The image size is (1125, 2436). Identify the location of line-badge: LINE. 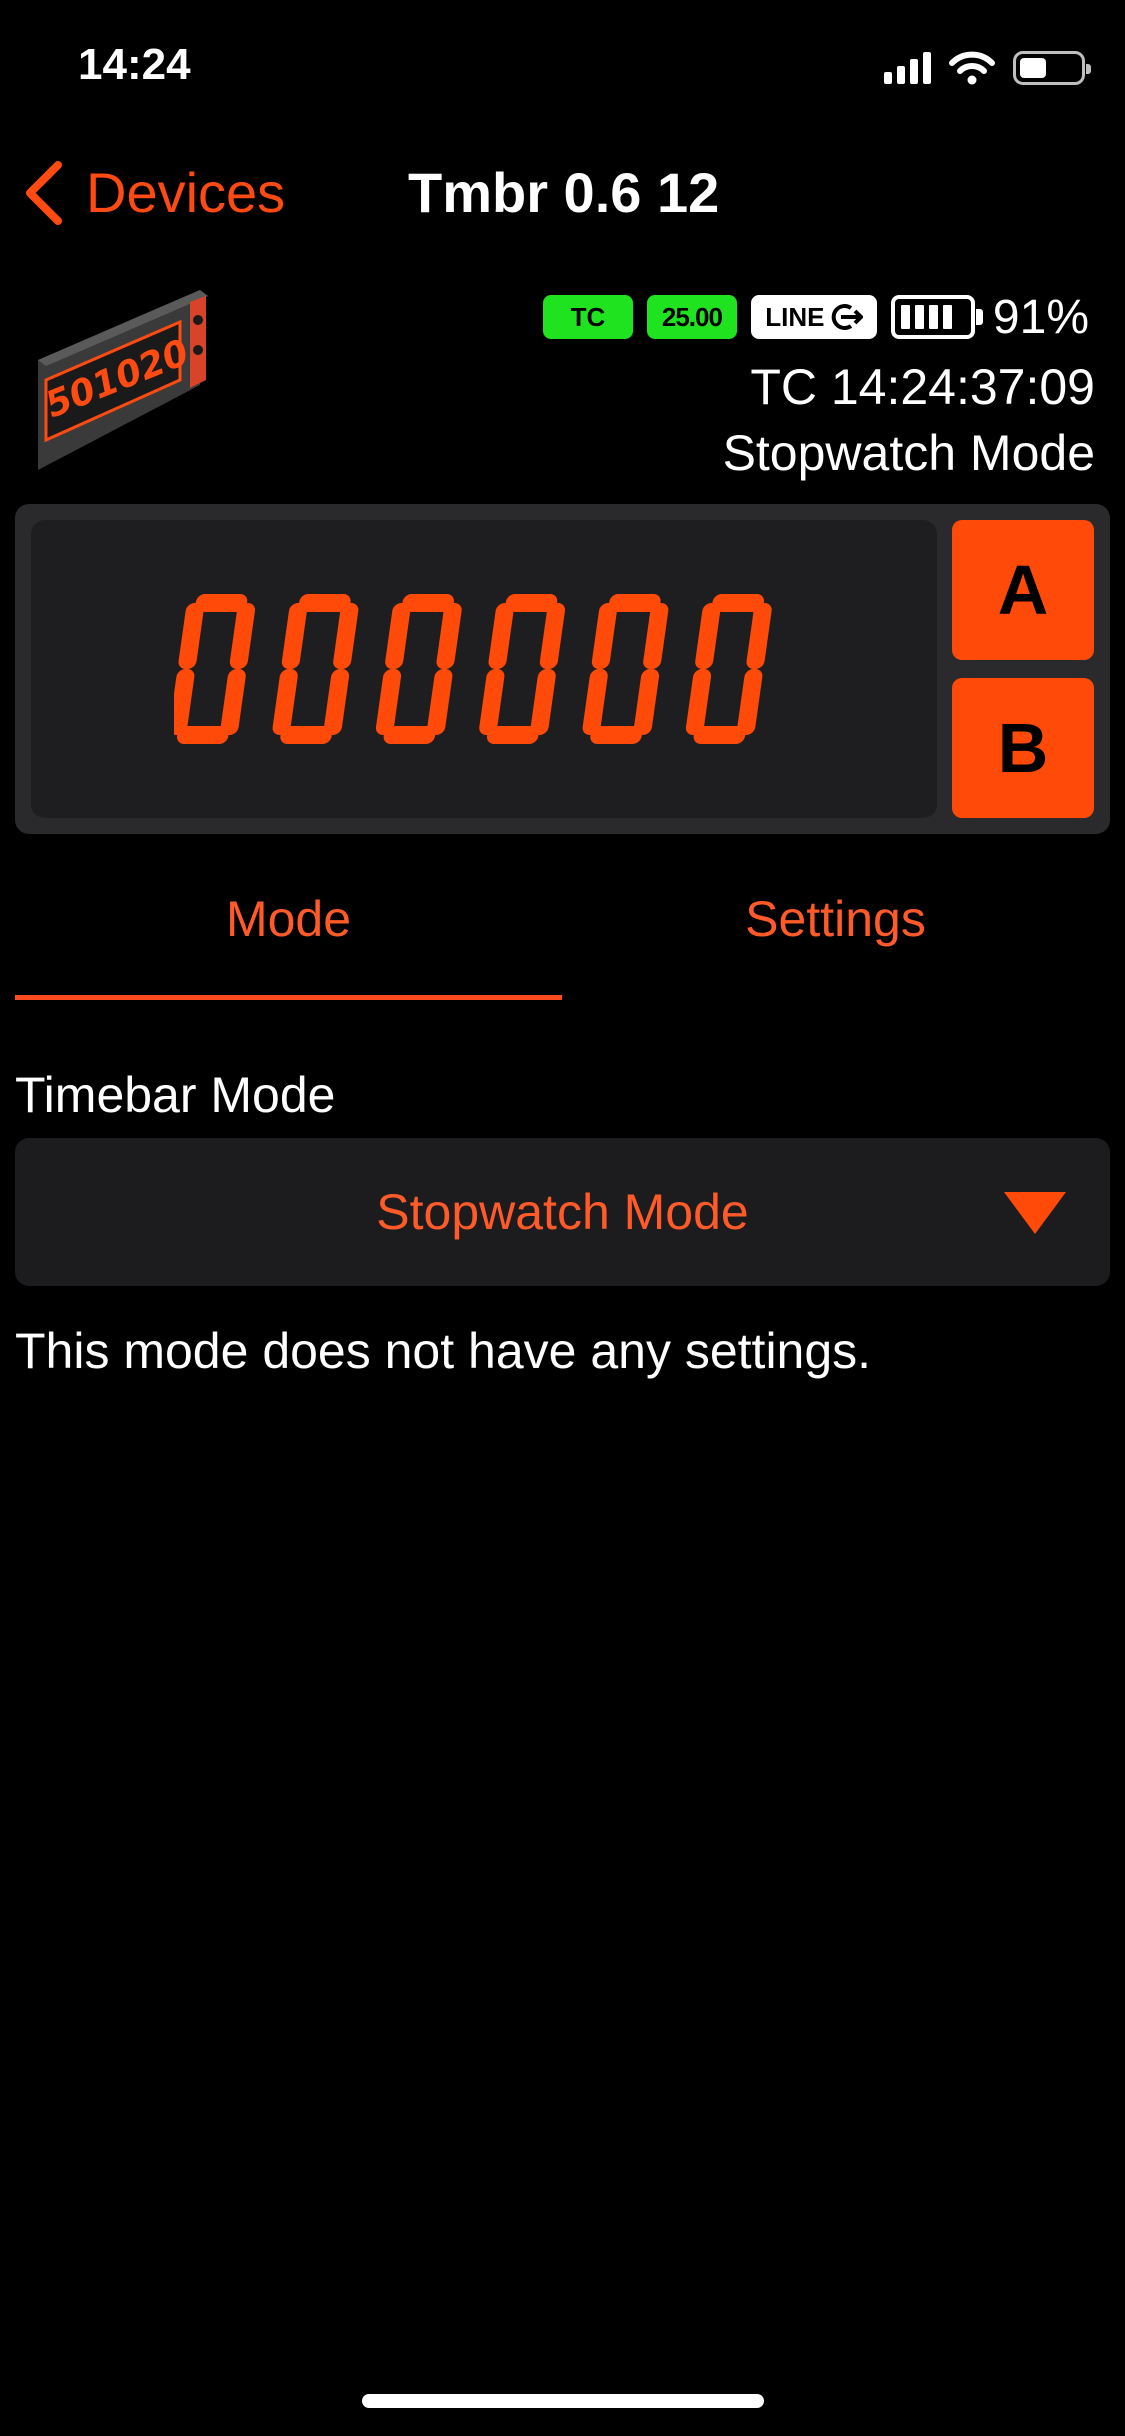
(813, 317).